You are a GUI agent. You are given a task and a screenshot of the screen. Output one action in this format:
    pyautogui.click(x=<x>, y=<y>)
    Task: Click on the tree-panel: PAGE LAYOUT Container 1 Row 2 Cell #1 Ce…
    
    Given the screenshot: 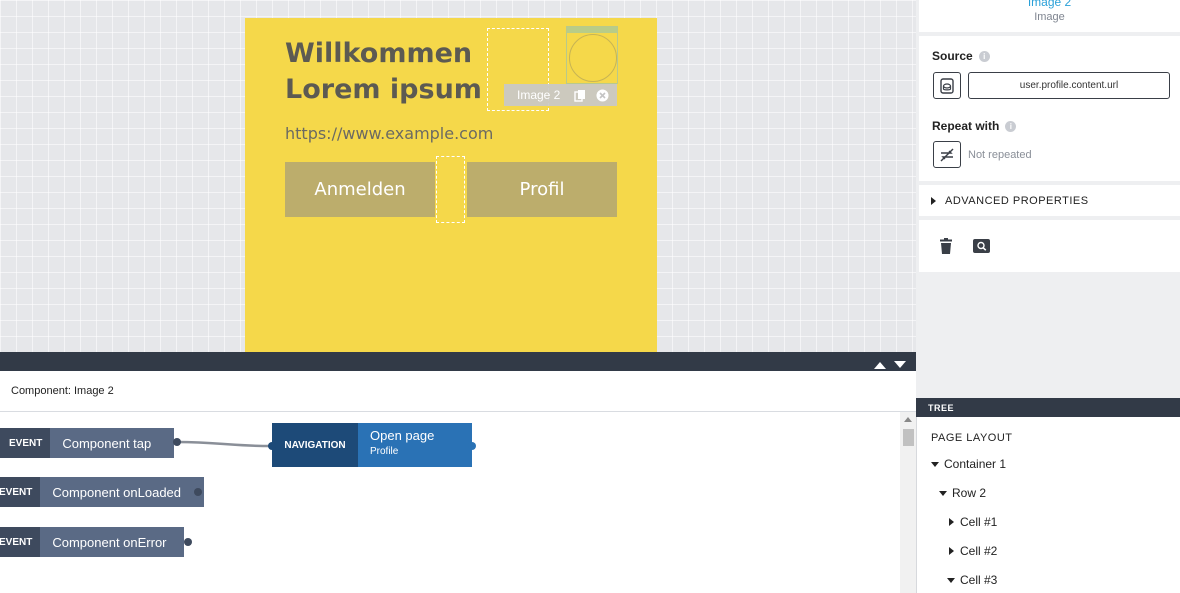 What is the action you would take?
    pyautogui.click(x=1048, y=505)
    